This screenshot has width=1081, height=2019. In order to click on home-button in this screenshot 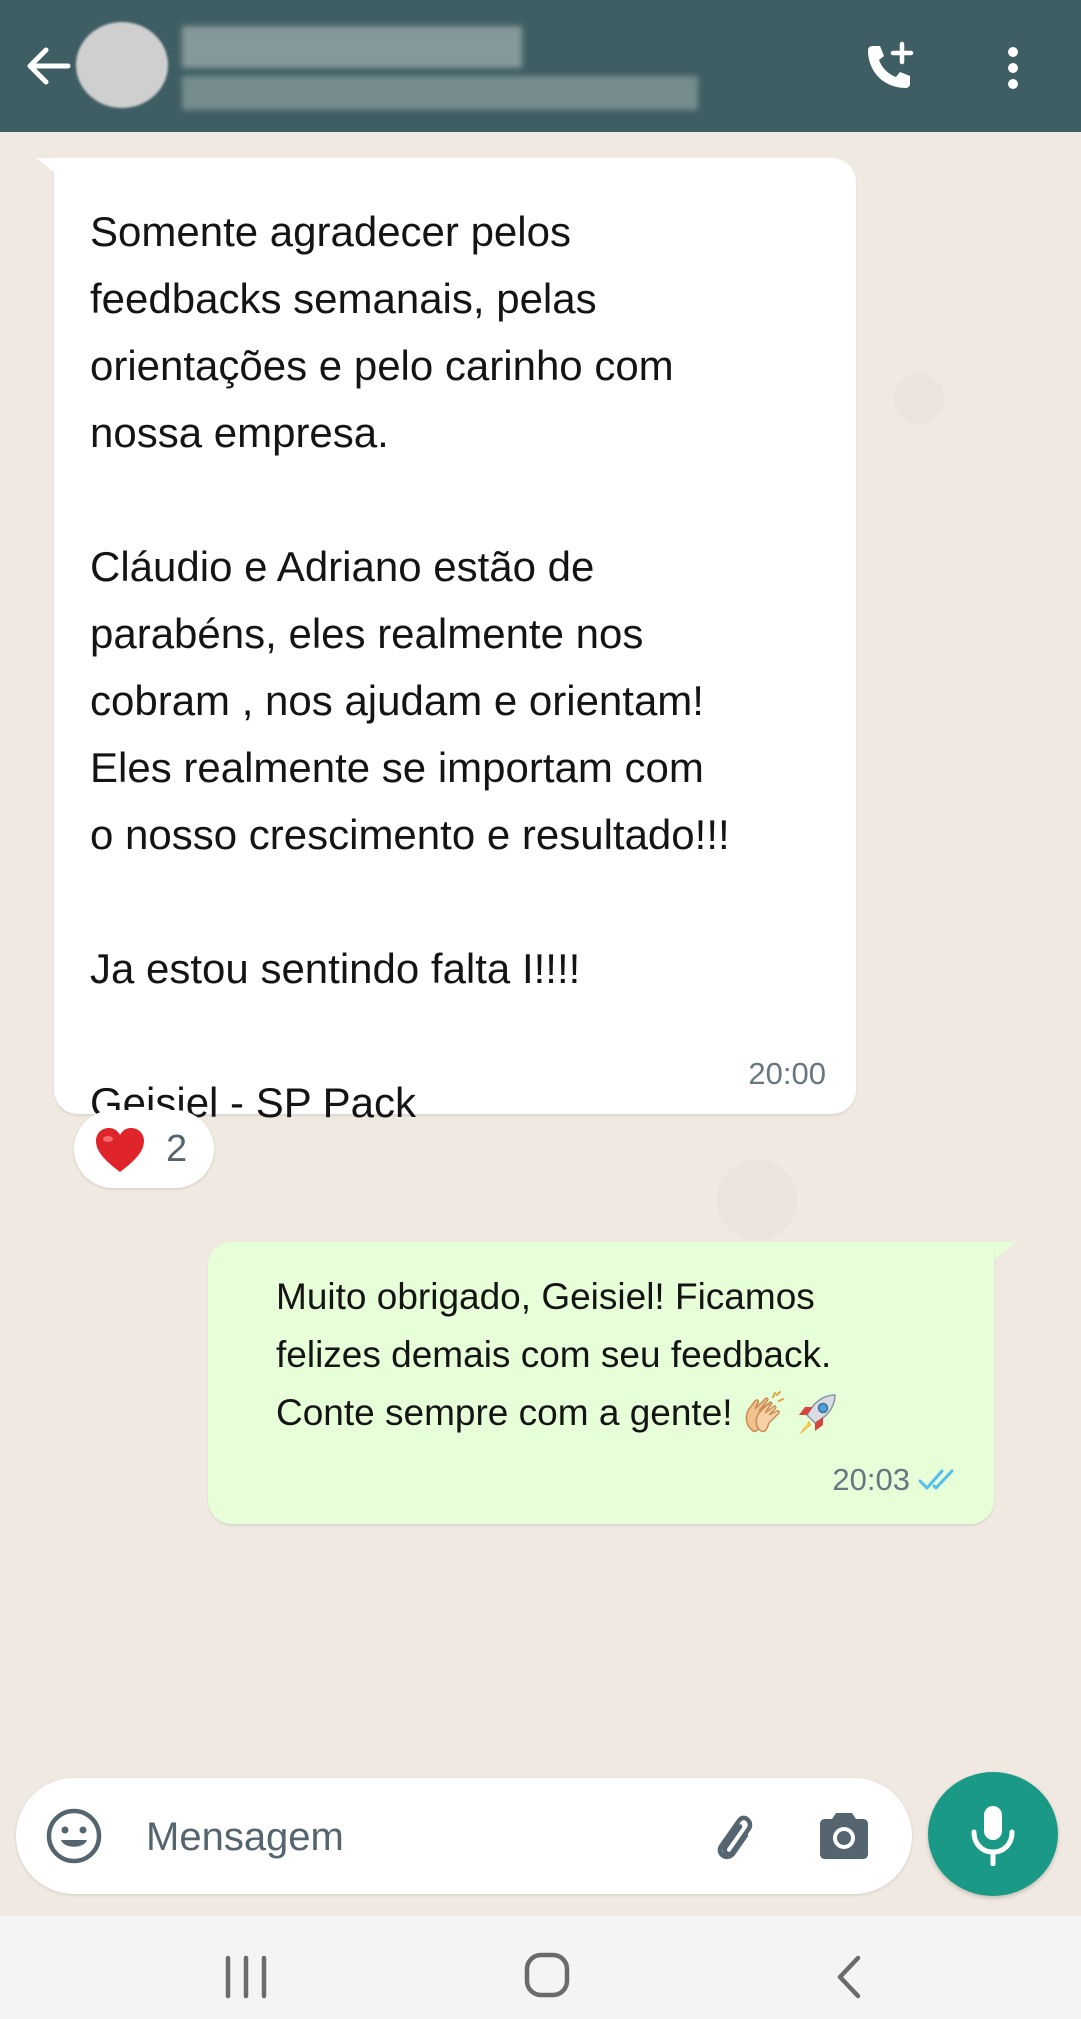, I will do `click(547, 1975)`.